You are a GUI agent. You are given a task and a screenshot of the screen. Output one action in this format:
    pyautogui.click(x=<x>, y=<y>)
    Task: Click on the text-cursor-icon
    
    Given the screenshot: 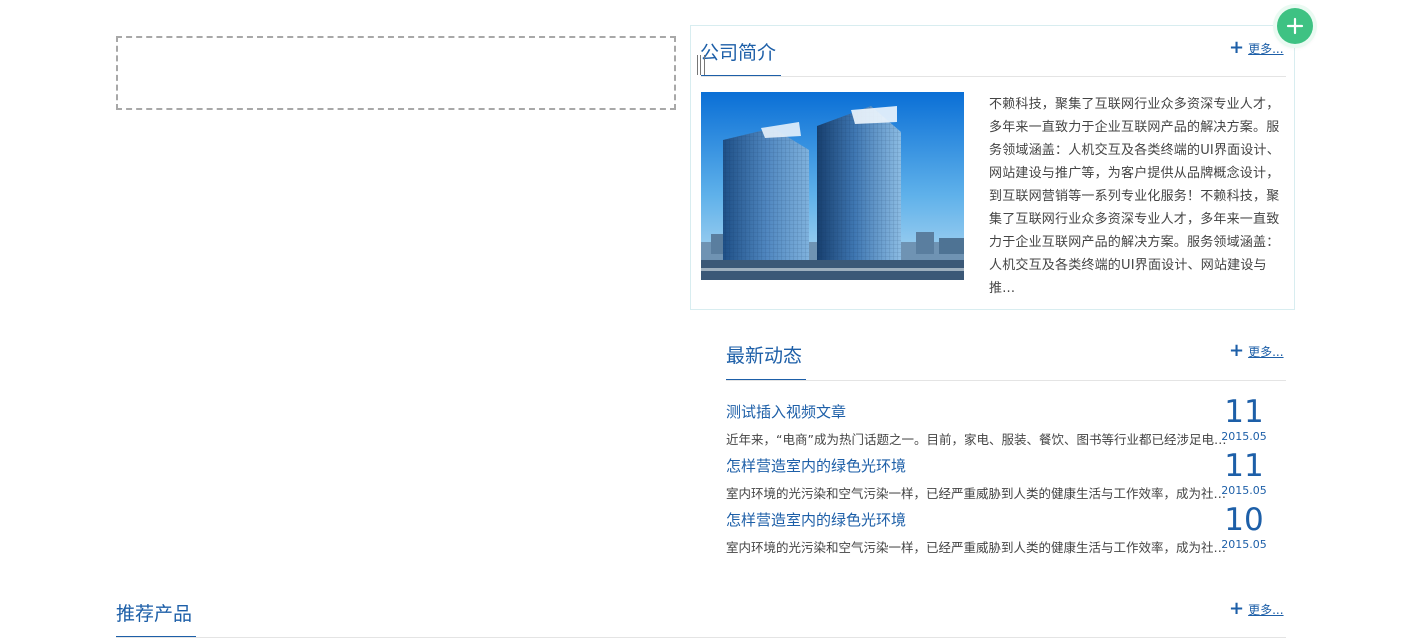 What is the action you would take?
    pyautogui.click(x=701, y=65)
    